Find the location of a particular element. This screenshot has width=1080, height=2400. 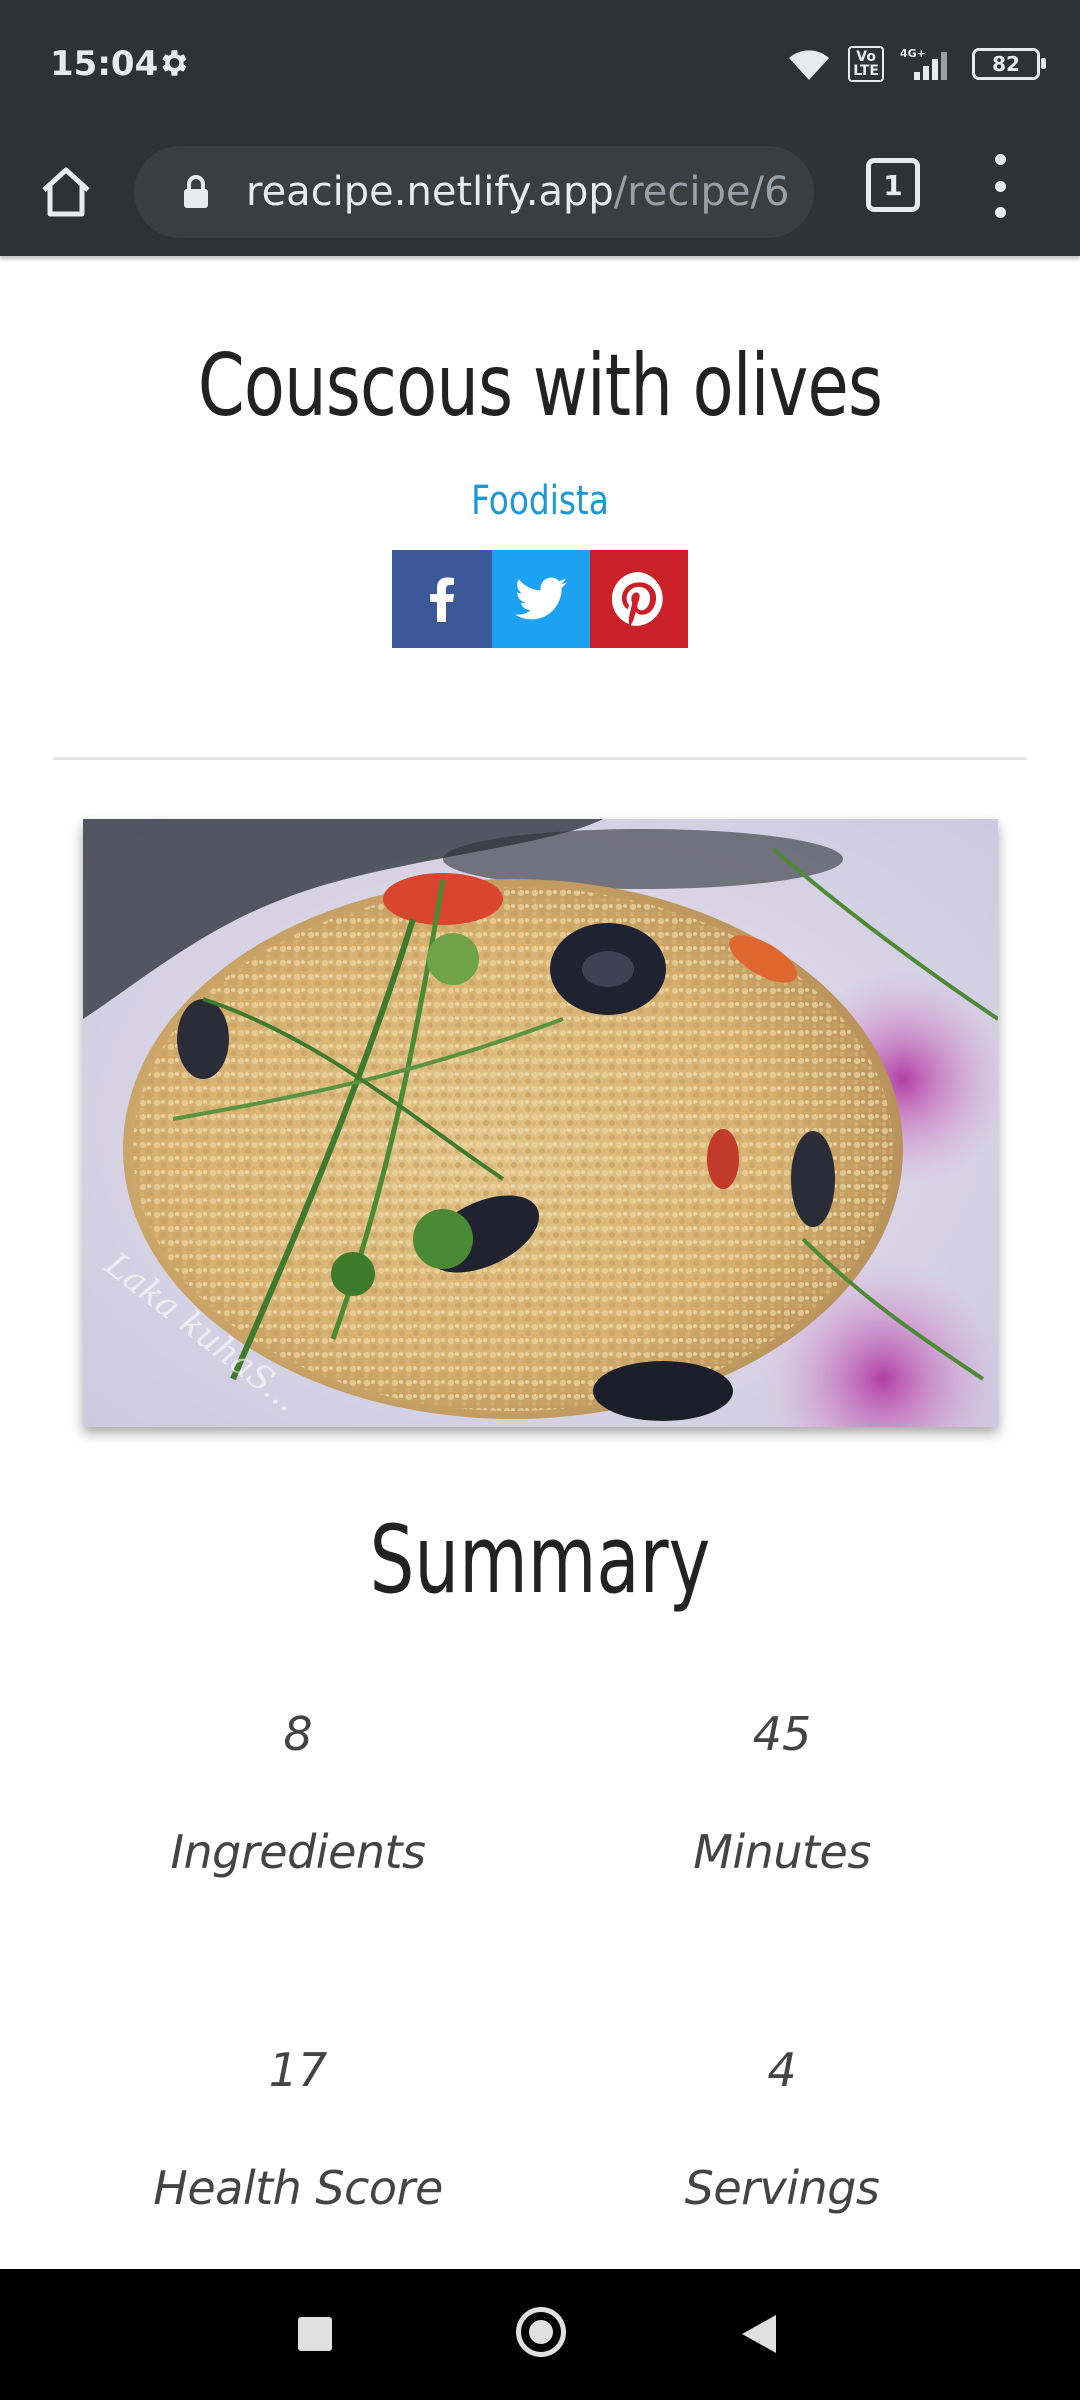

signal-icon: 4G+ is located at coordinates (923, 63).